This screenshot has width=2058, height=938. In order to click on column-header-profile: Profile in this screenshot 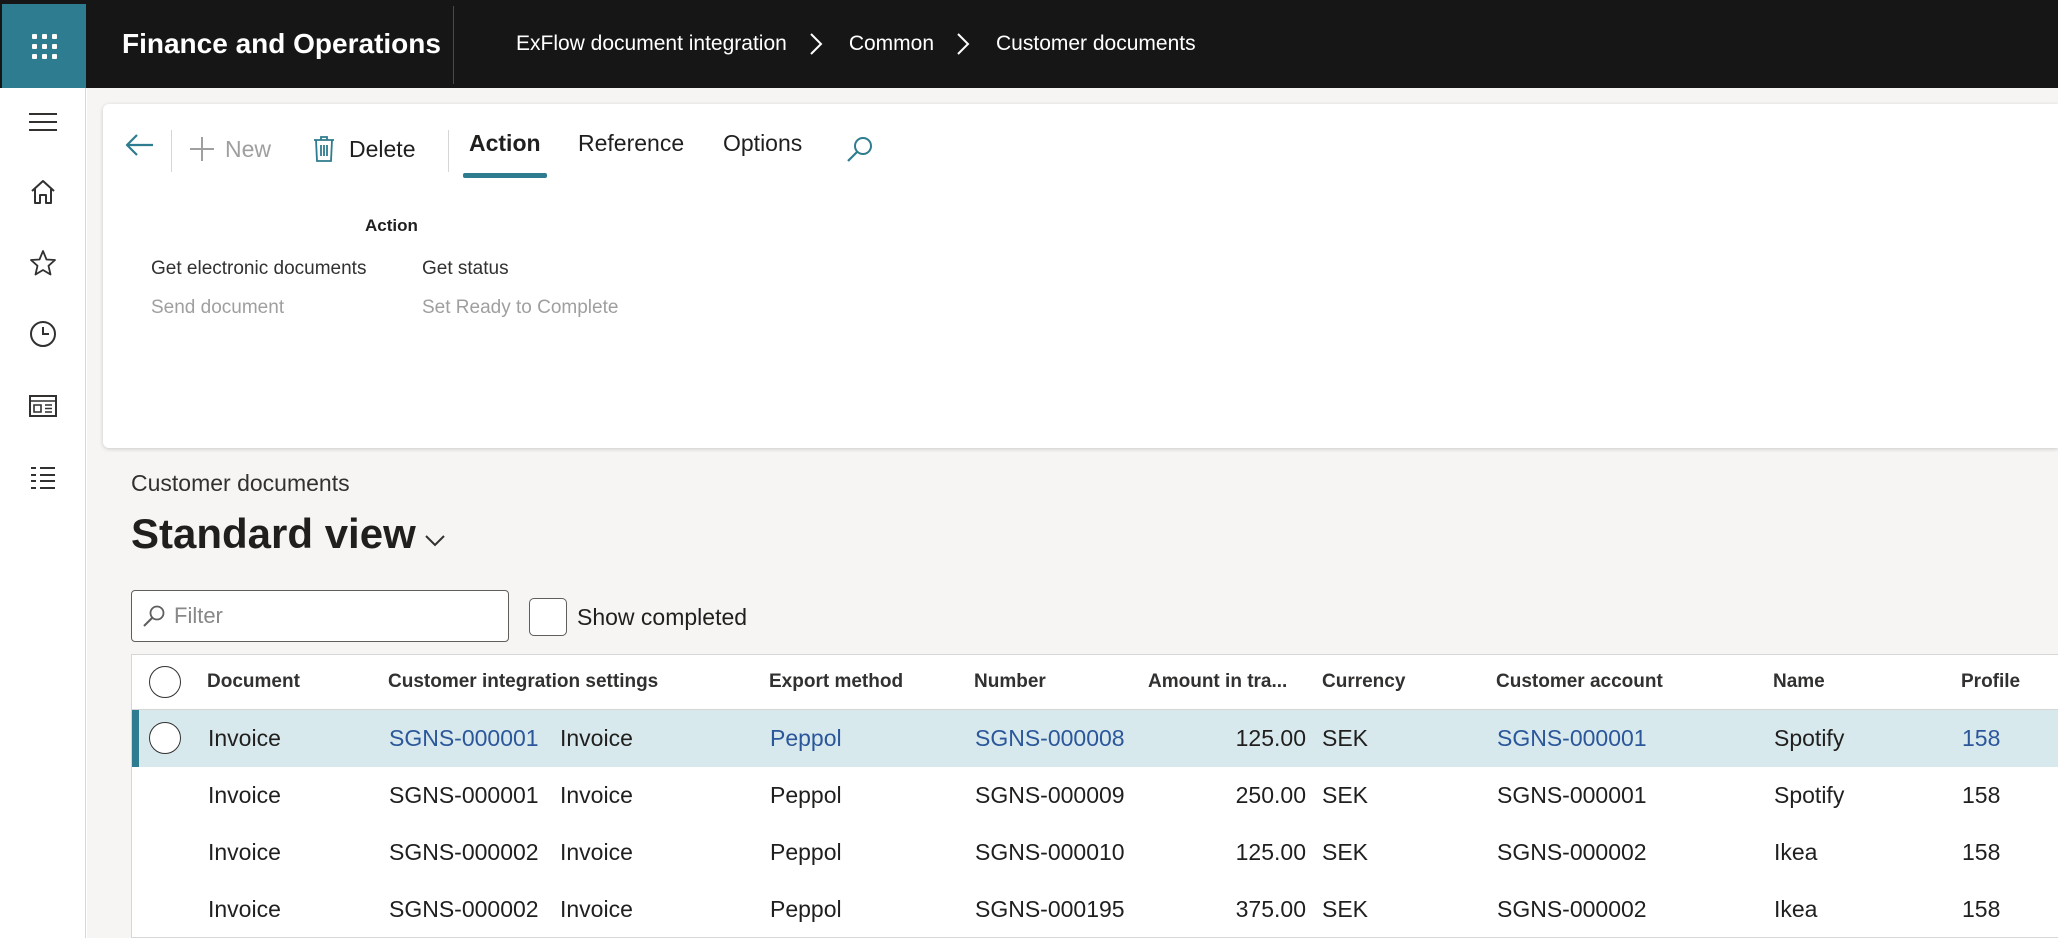, I will do `click(1990, 682)`.